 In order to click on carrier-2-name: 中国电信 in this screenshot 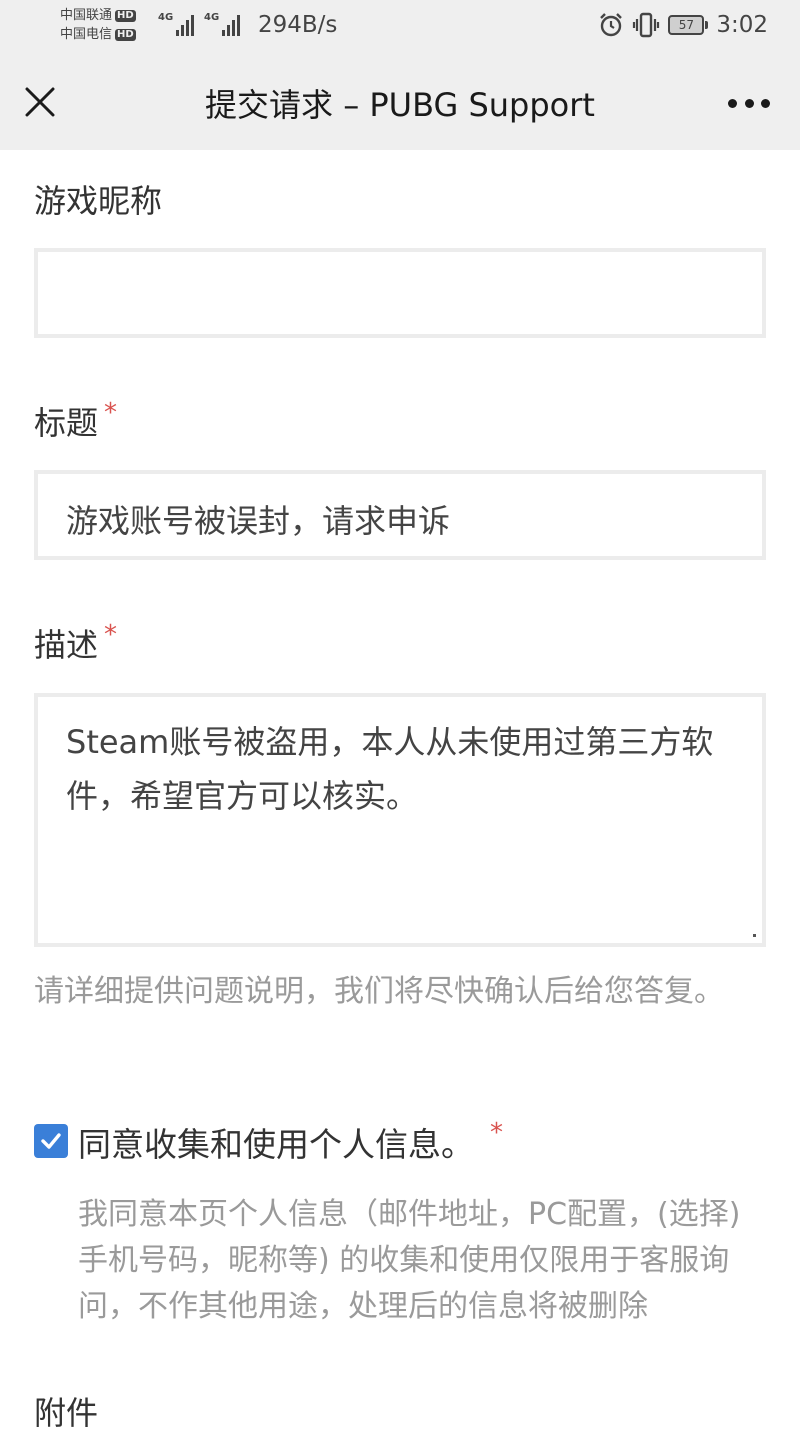, I will do `click(86, 34)`.